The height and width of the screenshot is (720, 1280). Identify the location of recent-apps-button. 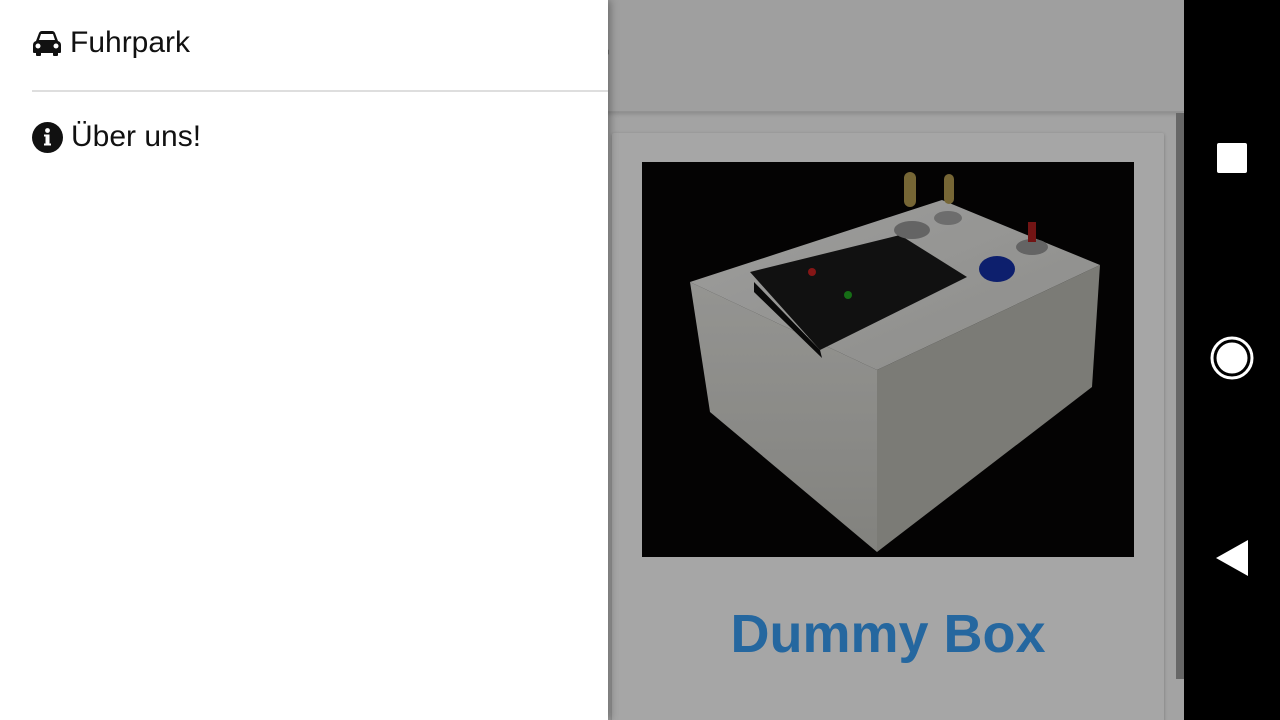
(1232, 160).